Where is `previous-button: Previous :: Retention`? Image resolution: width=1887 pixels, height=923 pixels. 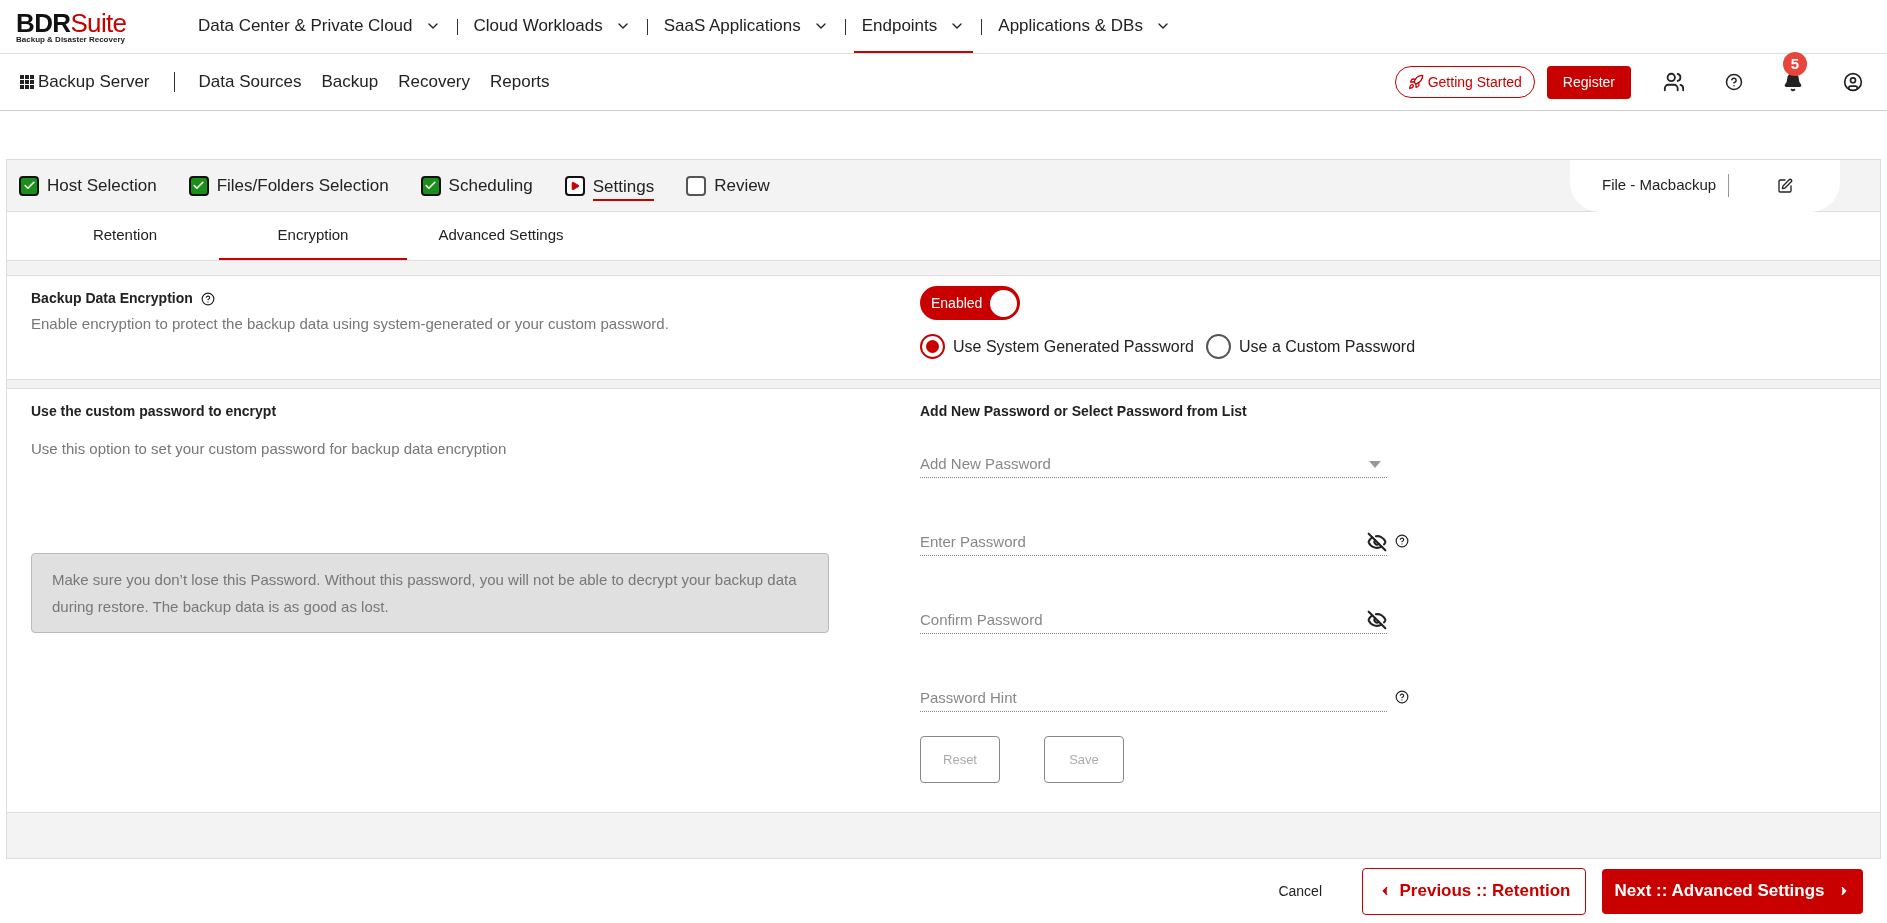
previous-button: Previous :: Retention is located at coordinates (1474, 891).